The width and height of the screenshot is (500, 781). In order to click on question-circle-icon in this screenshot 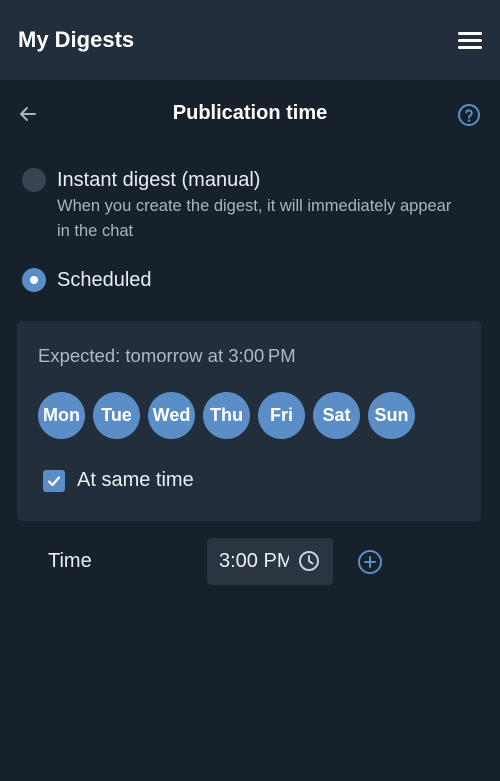, I will do `click(469, 115)`.